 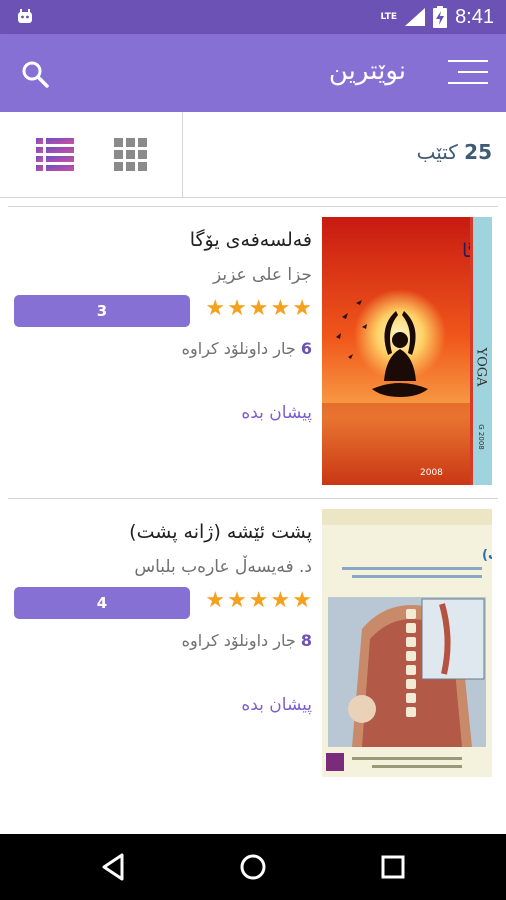 I want to click on home-icon, so click(x=253, y=867).